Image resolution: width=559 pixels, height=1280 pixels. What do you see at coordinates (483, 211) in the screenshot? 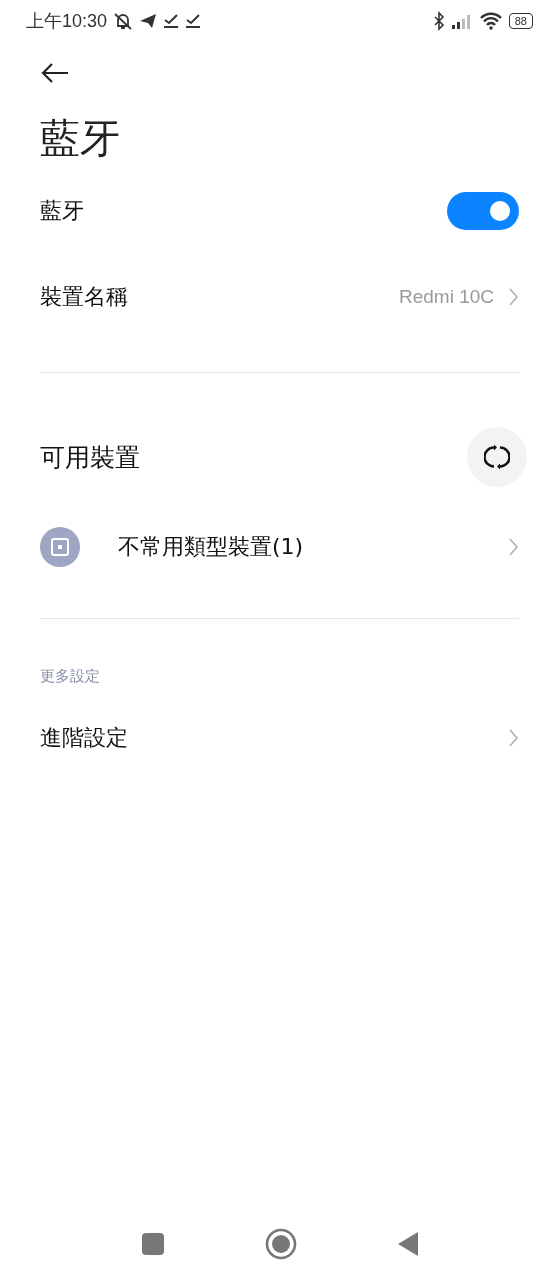
I see `toggle-switch` at bounding box center [483, 211].